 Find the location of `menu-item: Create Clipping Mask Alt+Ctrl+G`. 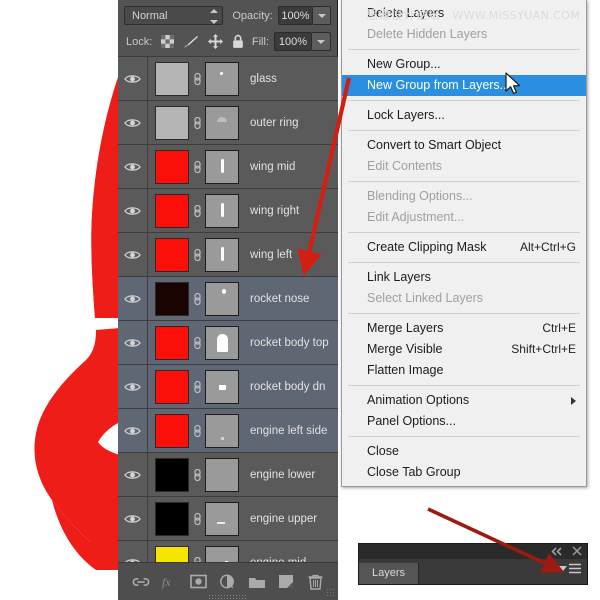

menu-item: Create Clipping Mask Alt+Ctrl+G is located at coordinates (464, 247).